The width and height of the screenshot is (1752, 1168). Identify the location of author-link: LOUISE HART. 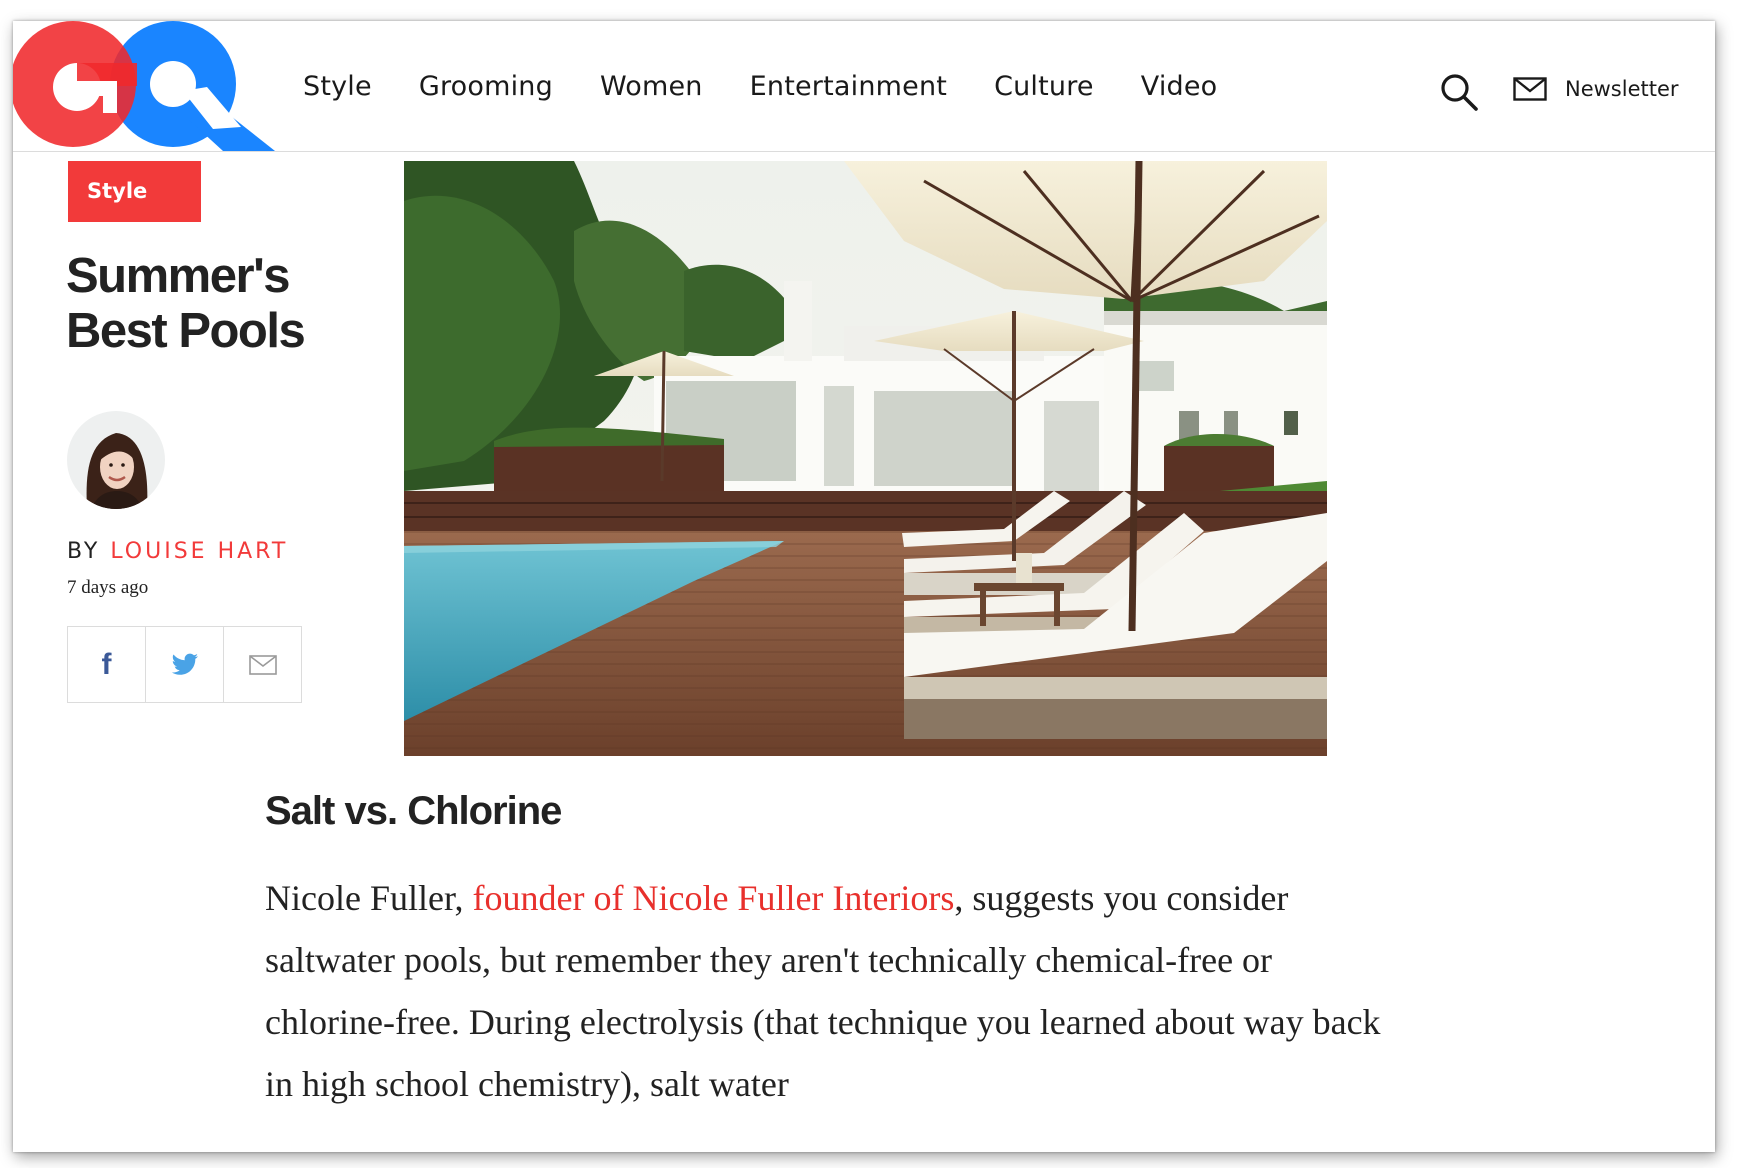
(199, 551).